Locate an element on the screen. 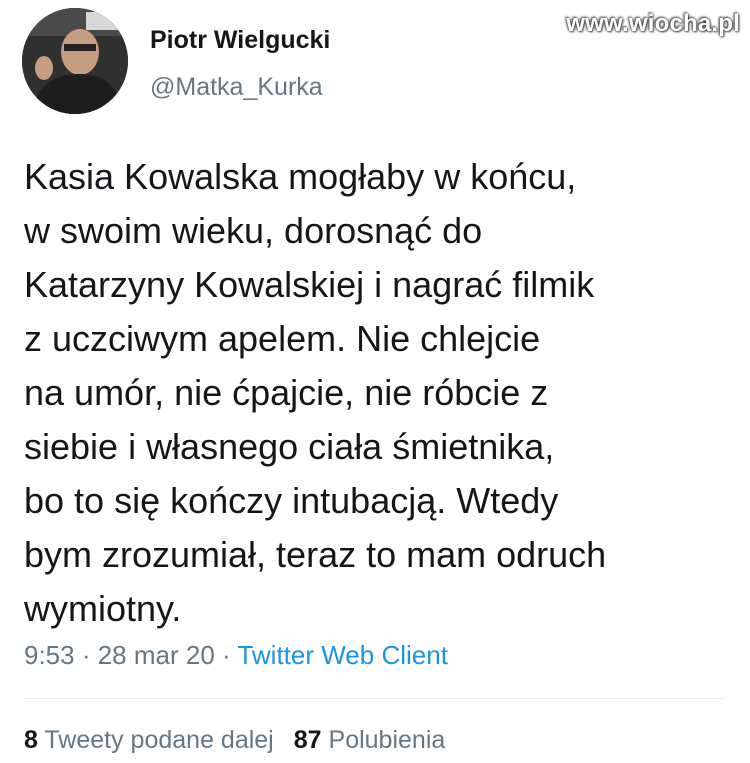 The image size is (750, 763). tweet-date: 28 mar 20 is located at coordinates (156, 655).